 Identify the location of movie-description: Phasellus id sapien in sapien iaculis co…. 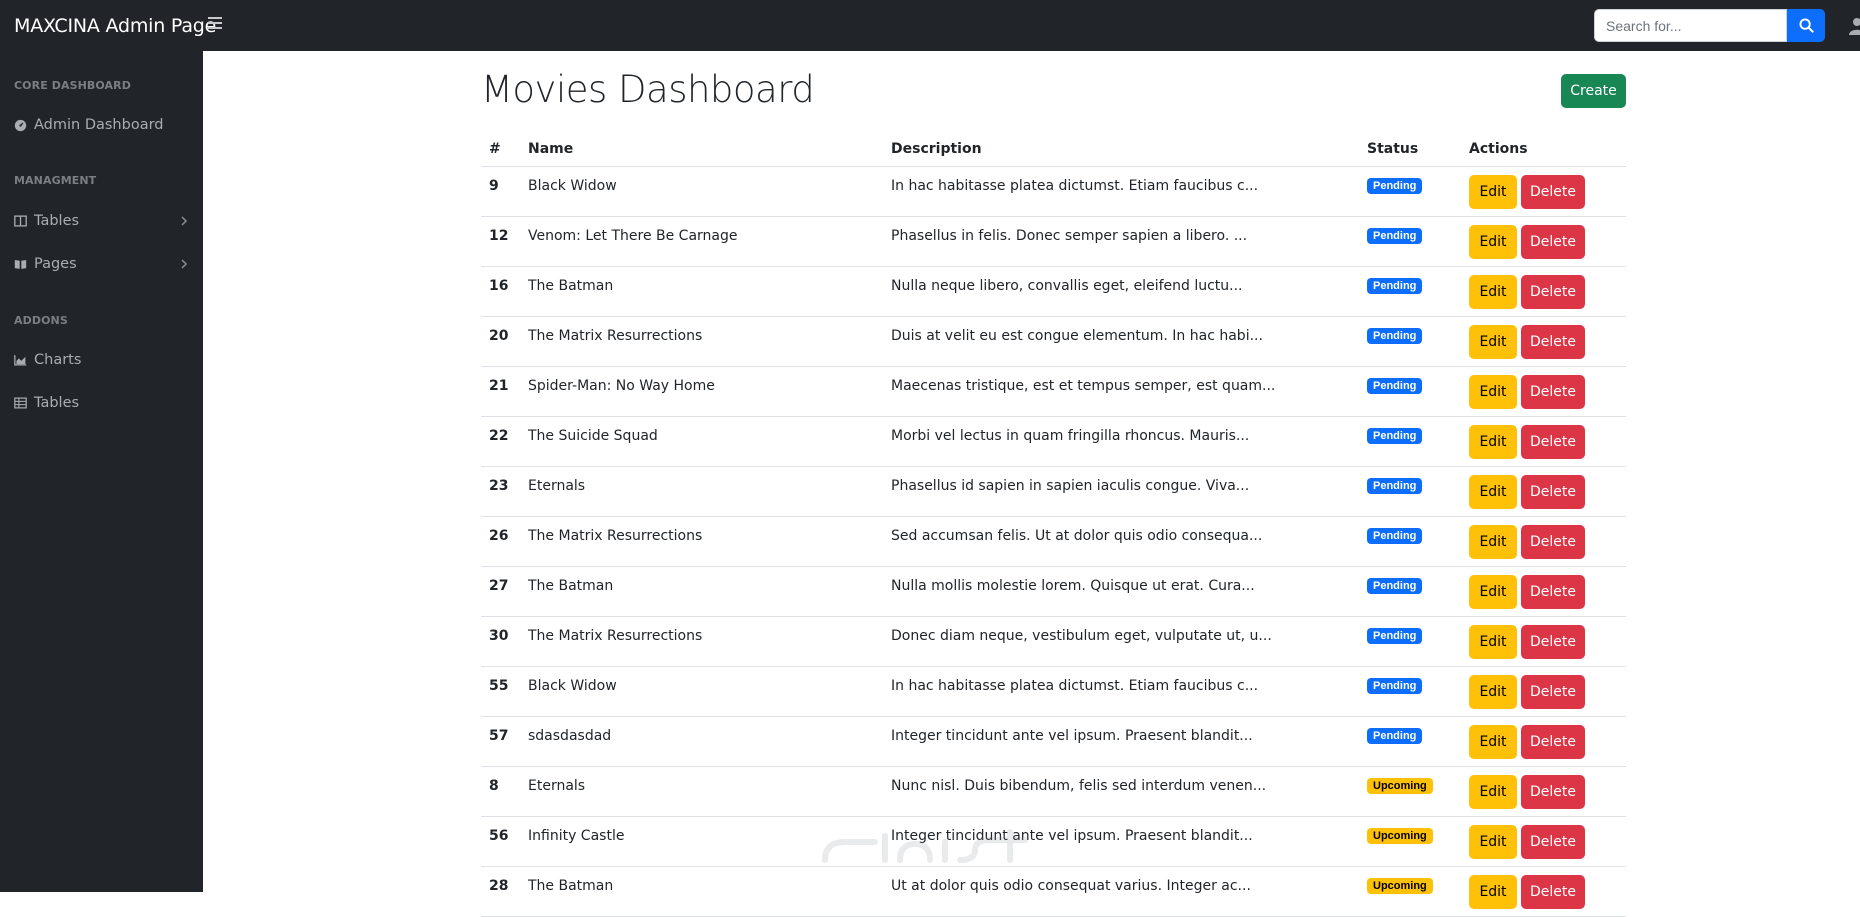
(1070, 486).